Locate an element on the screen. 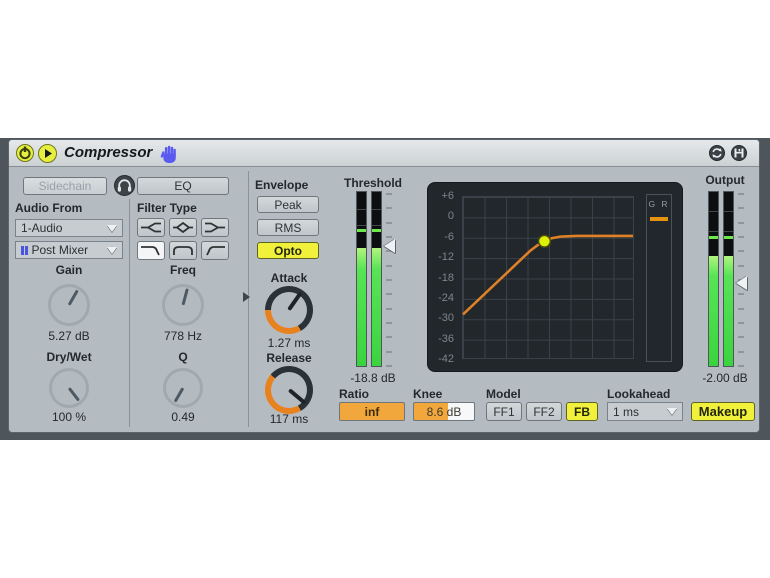  attack-knob is located at coordinates (289, 310).